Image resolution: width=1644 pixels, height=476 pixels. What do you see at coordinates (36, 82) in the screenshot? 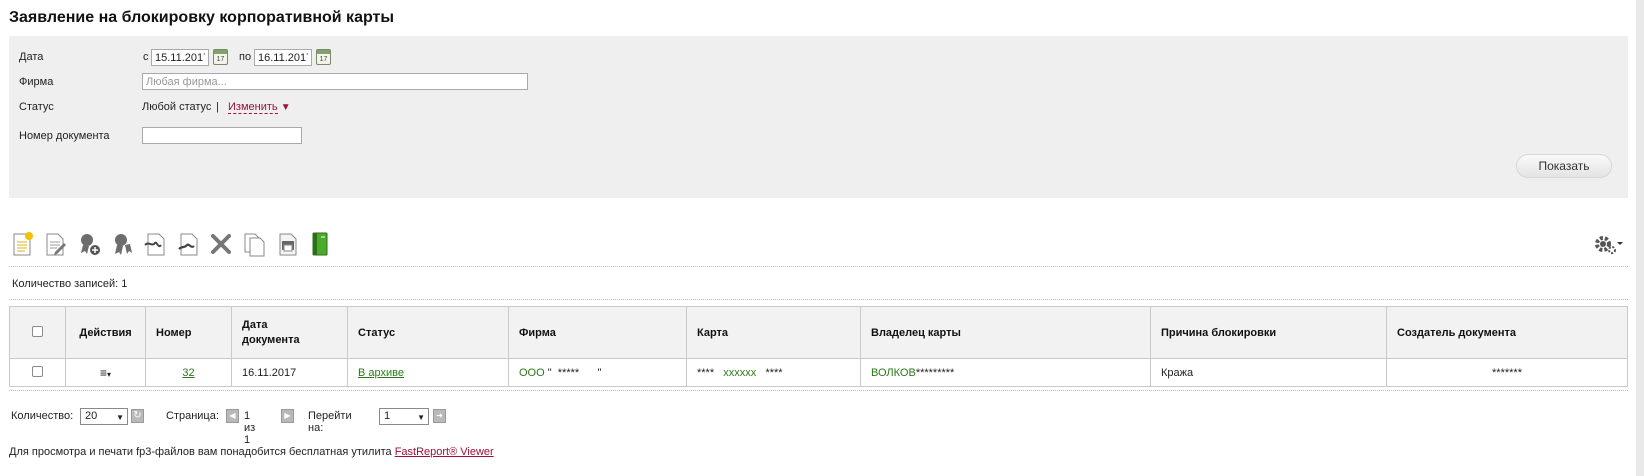
I see `firm-label: Фирма` at bounding box center [36, 82].